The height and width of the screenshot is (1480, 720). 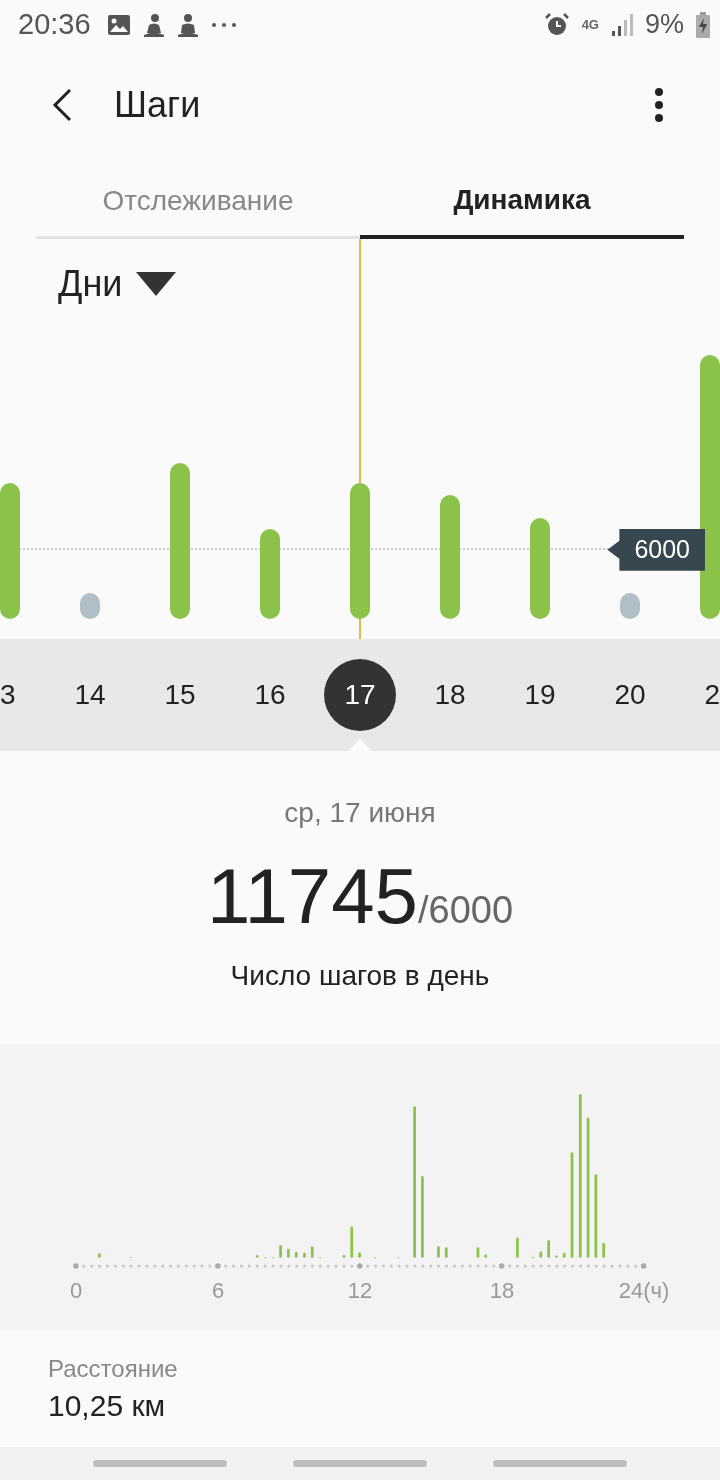 I want to click on day-label: 17, so click(x=360, y=695).